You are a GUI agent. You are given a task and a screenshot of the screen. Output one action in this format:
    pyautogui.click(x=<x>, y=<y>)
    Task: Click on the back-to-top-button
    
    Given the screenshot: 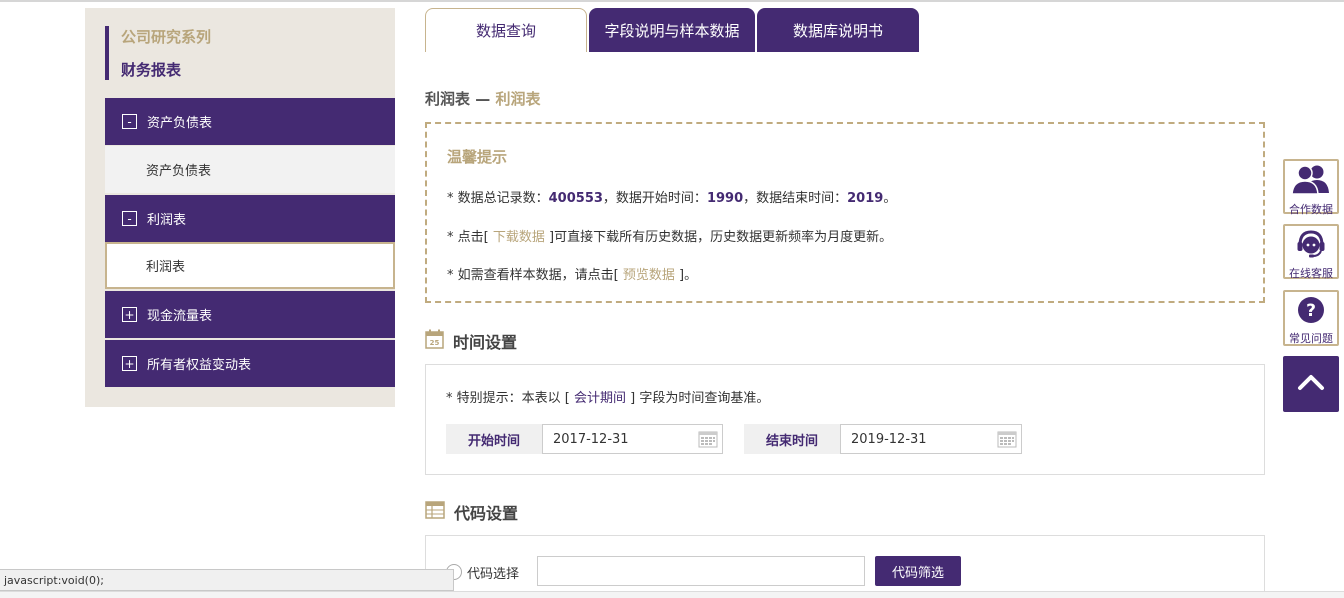 What is the action you would take?
    pyautogui.click(x=1311, y=384)
    